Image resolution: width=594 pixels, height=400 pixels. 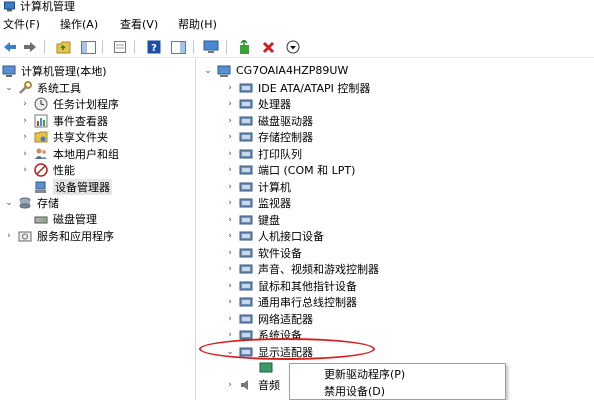 I want to click on device-category: › 磁盘驱动器, so click(x=269, y=120).